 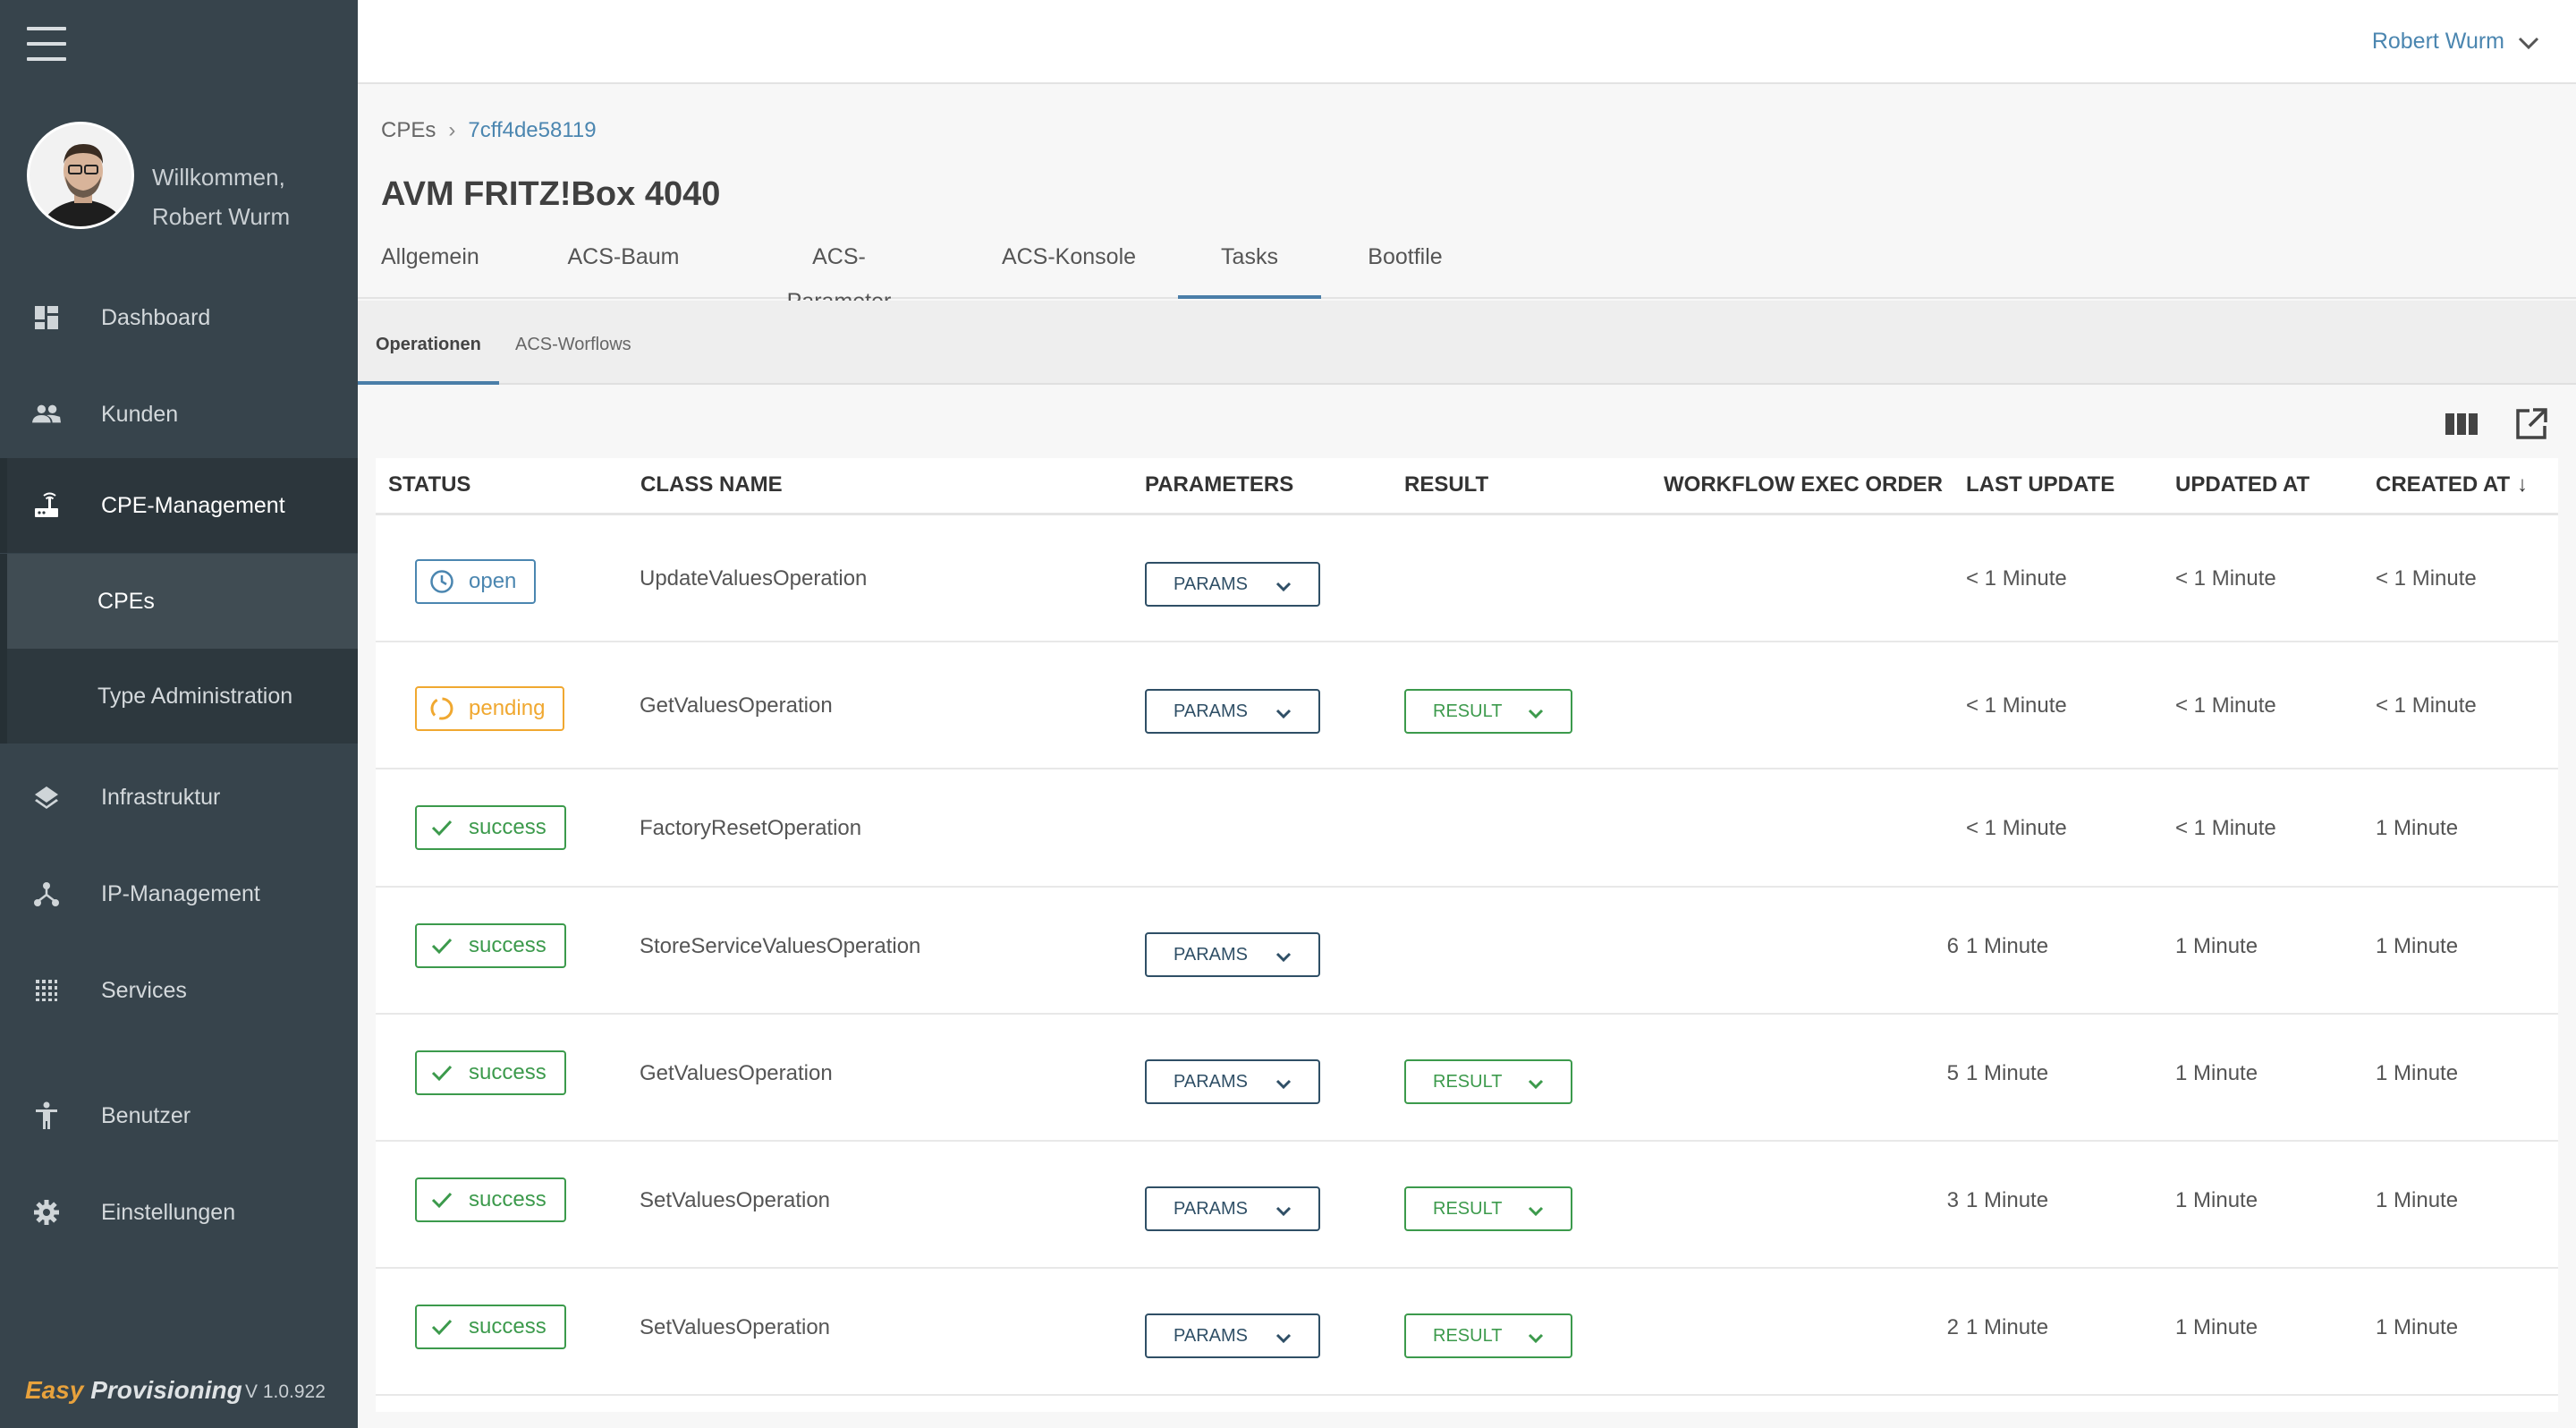 I want to click on tab-allgemein: Allgemein, so click(x=430, y=266).